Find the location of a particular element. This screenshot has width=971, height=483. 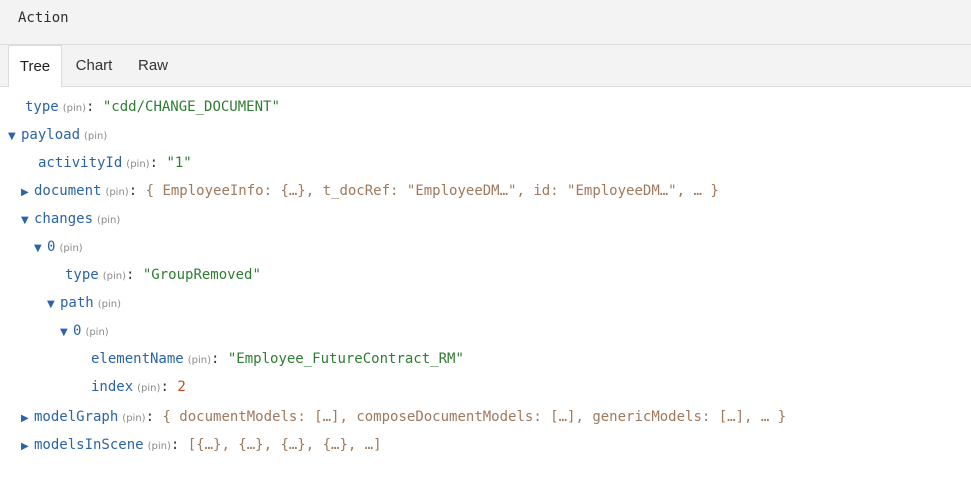

tab-chart: Chart is located at coordinates (94, 66).